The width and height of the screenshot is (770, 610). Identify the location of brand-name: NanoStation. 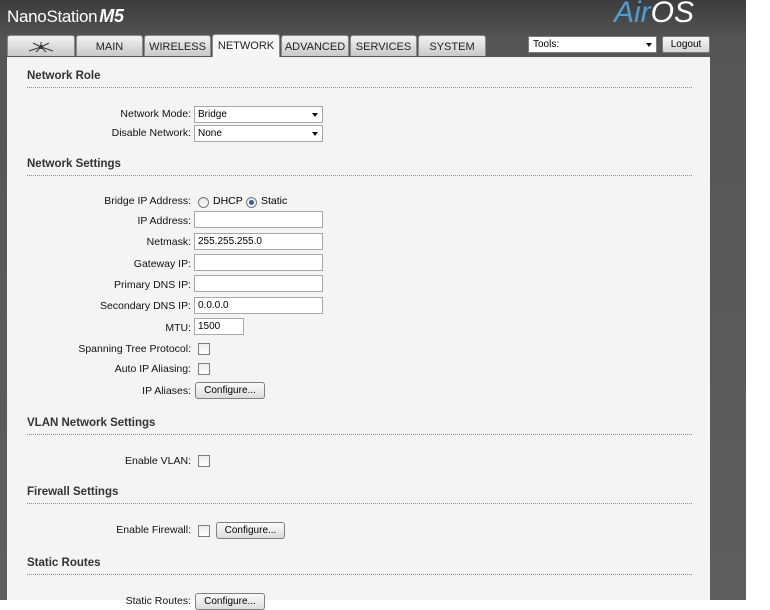
(52, 16).